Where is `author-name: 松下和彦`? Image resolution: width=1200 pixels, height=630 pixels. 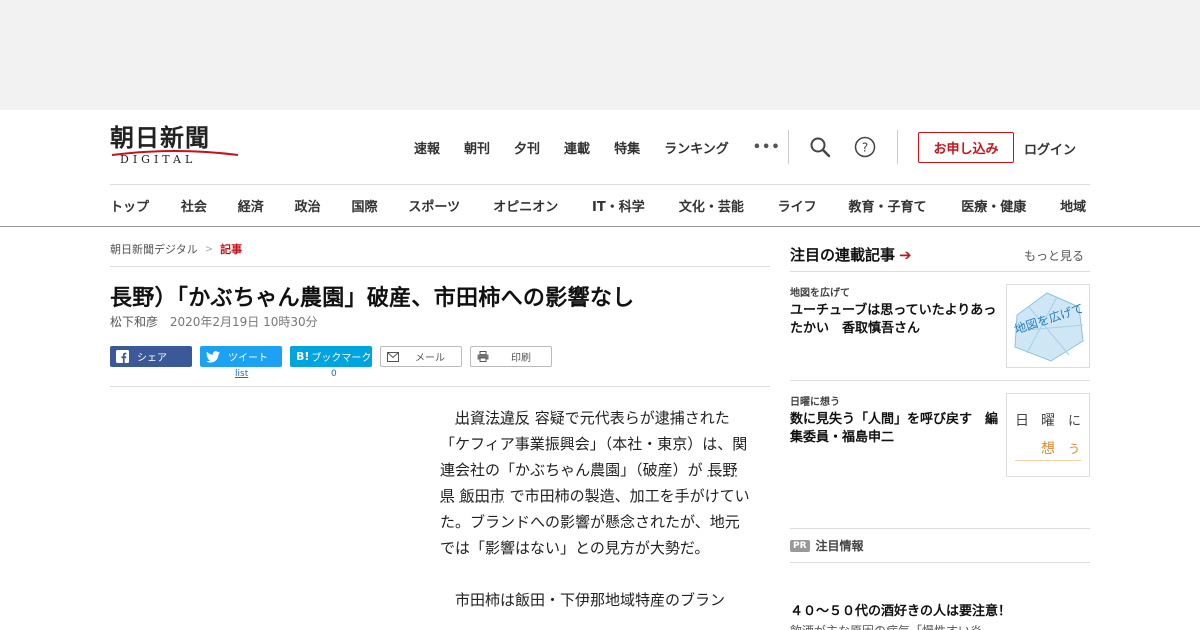
author-name: 松下和彦 is located at coordinates (134, 322).